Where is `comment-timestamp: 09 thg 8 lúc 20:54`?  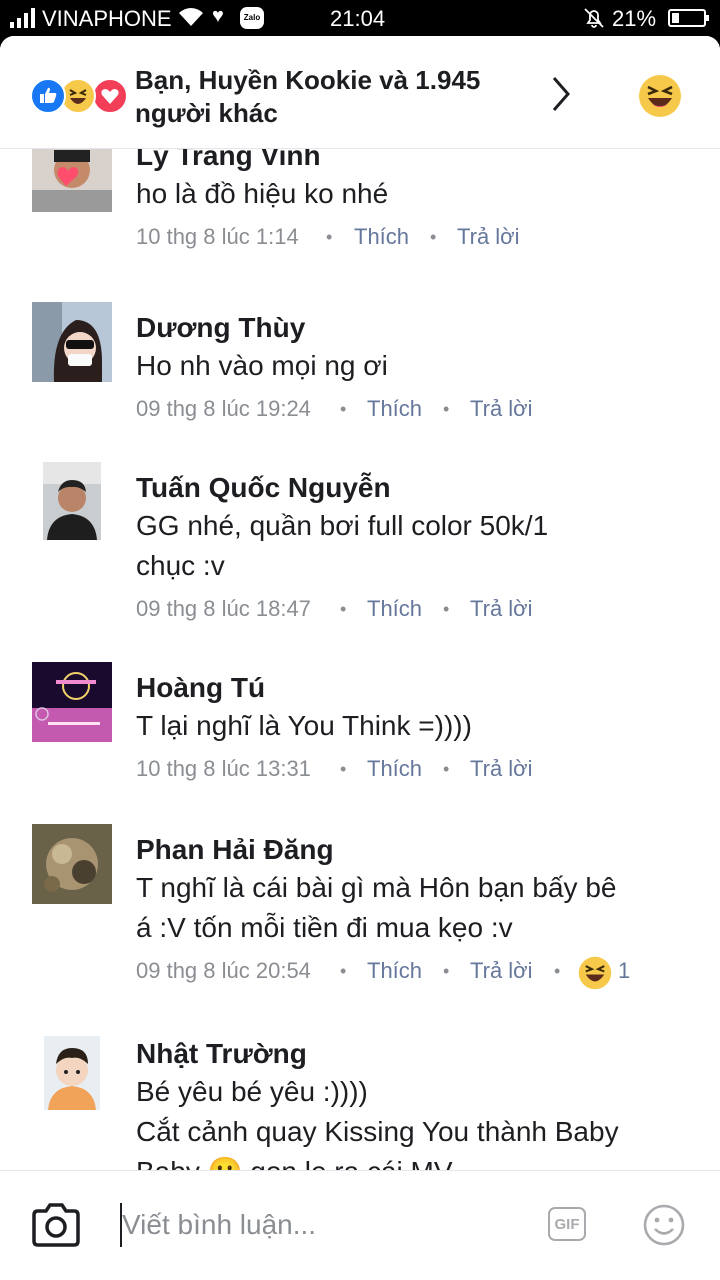
comment-timestamp: 09 thg 8 lúc 20:54 is located at coordinates (223, 970).